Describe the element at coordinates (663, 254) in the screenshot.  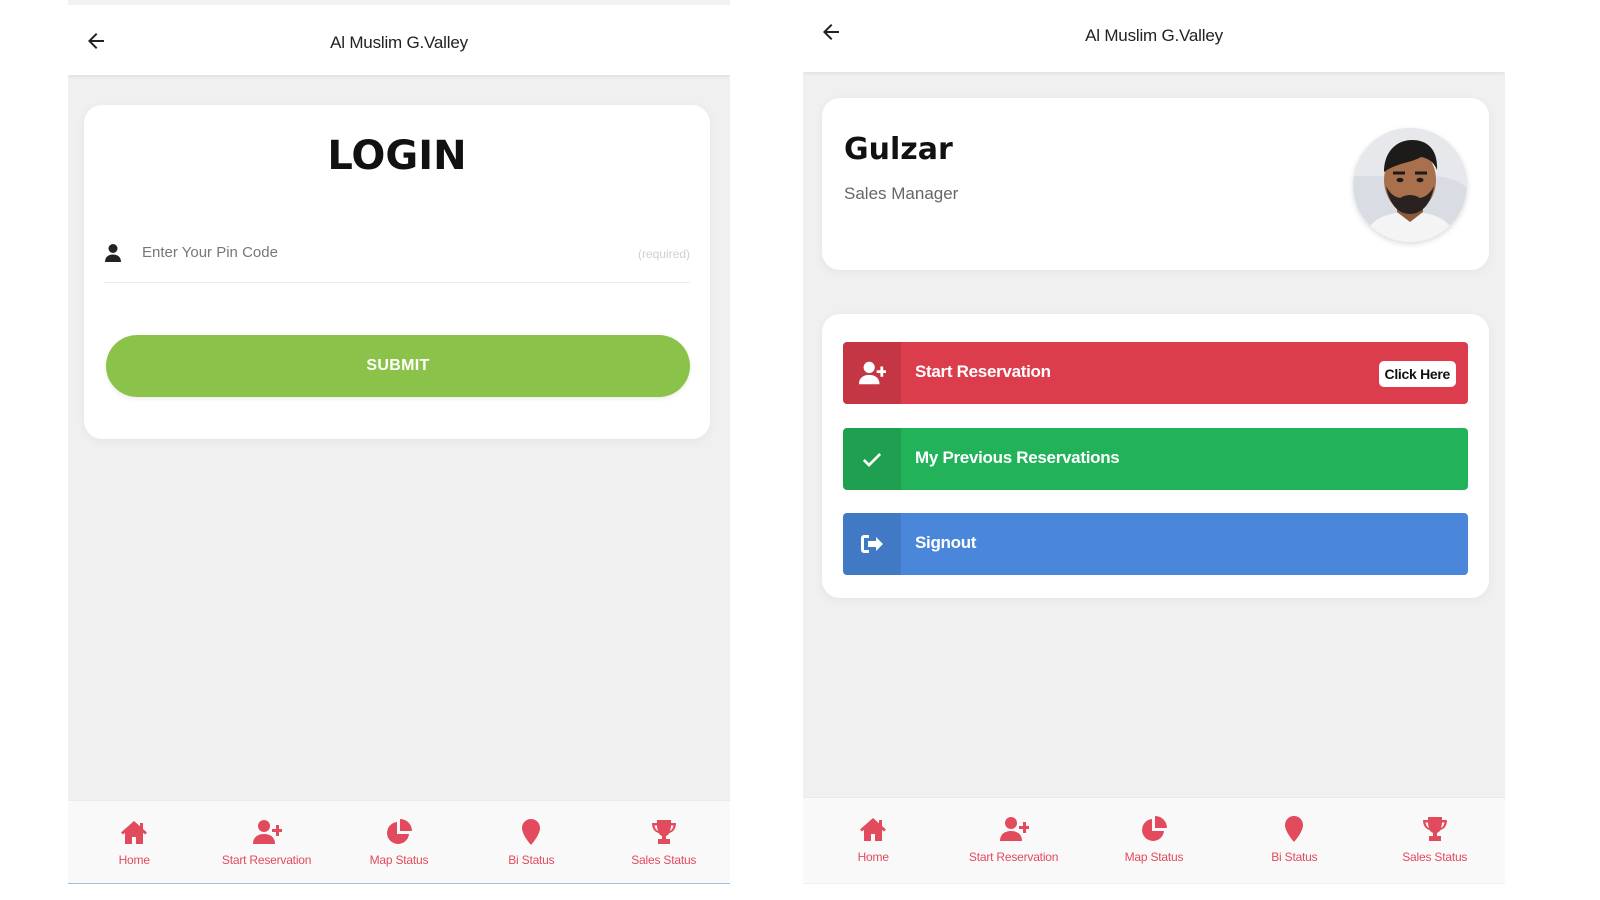
I see `required-hint: (required)` at that location.